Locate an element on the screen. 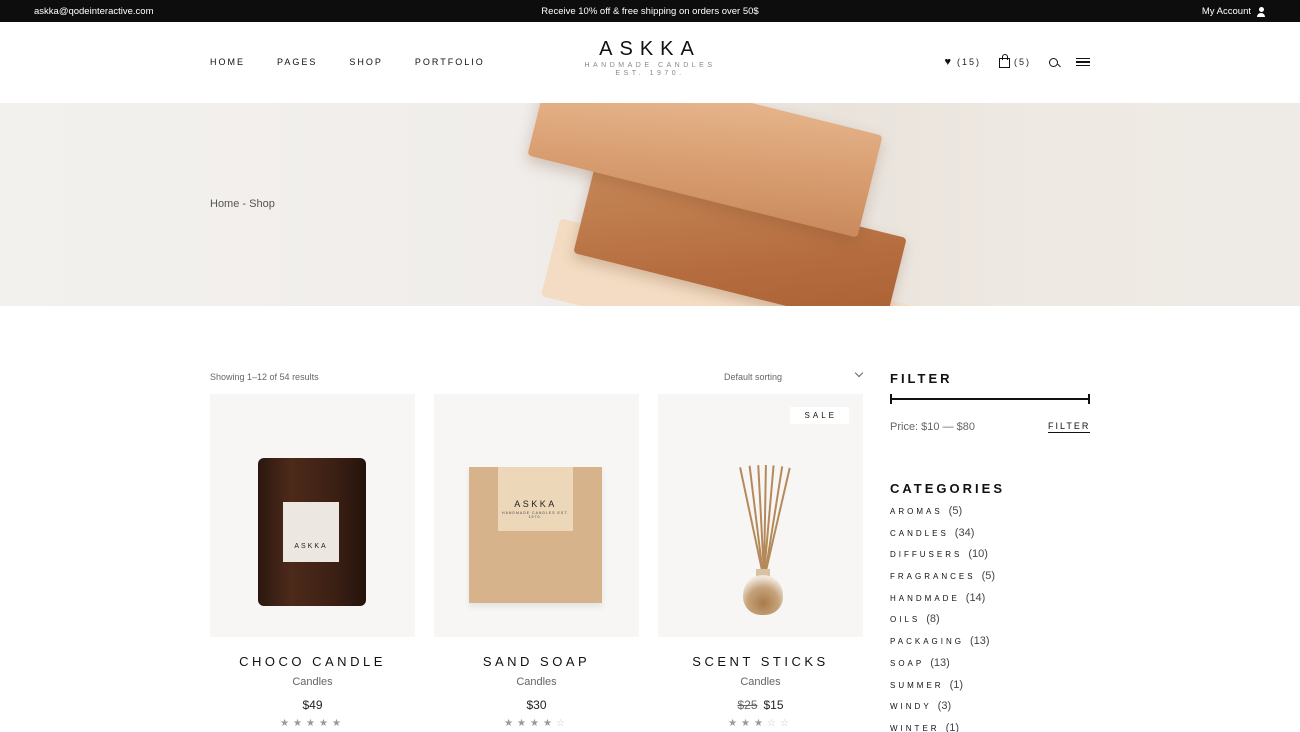 The height and width of the screenshot is (732, 1300). logo-name: ASKKA is located at coordinates (650, 49).